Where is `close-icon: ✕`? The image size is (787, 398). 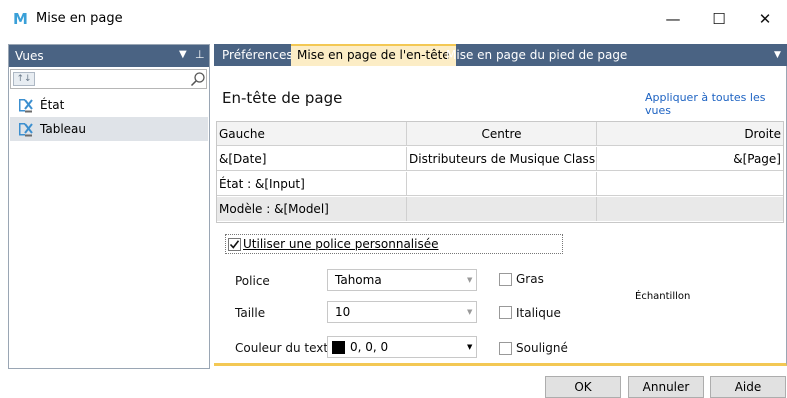
close-icon: ✕ is located at coordinates (765, 19).